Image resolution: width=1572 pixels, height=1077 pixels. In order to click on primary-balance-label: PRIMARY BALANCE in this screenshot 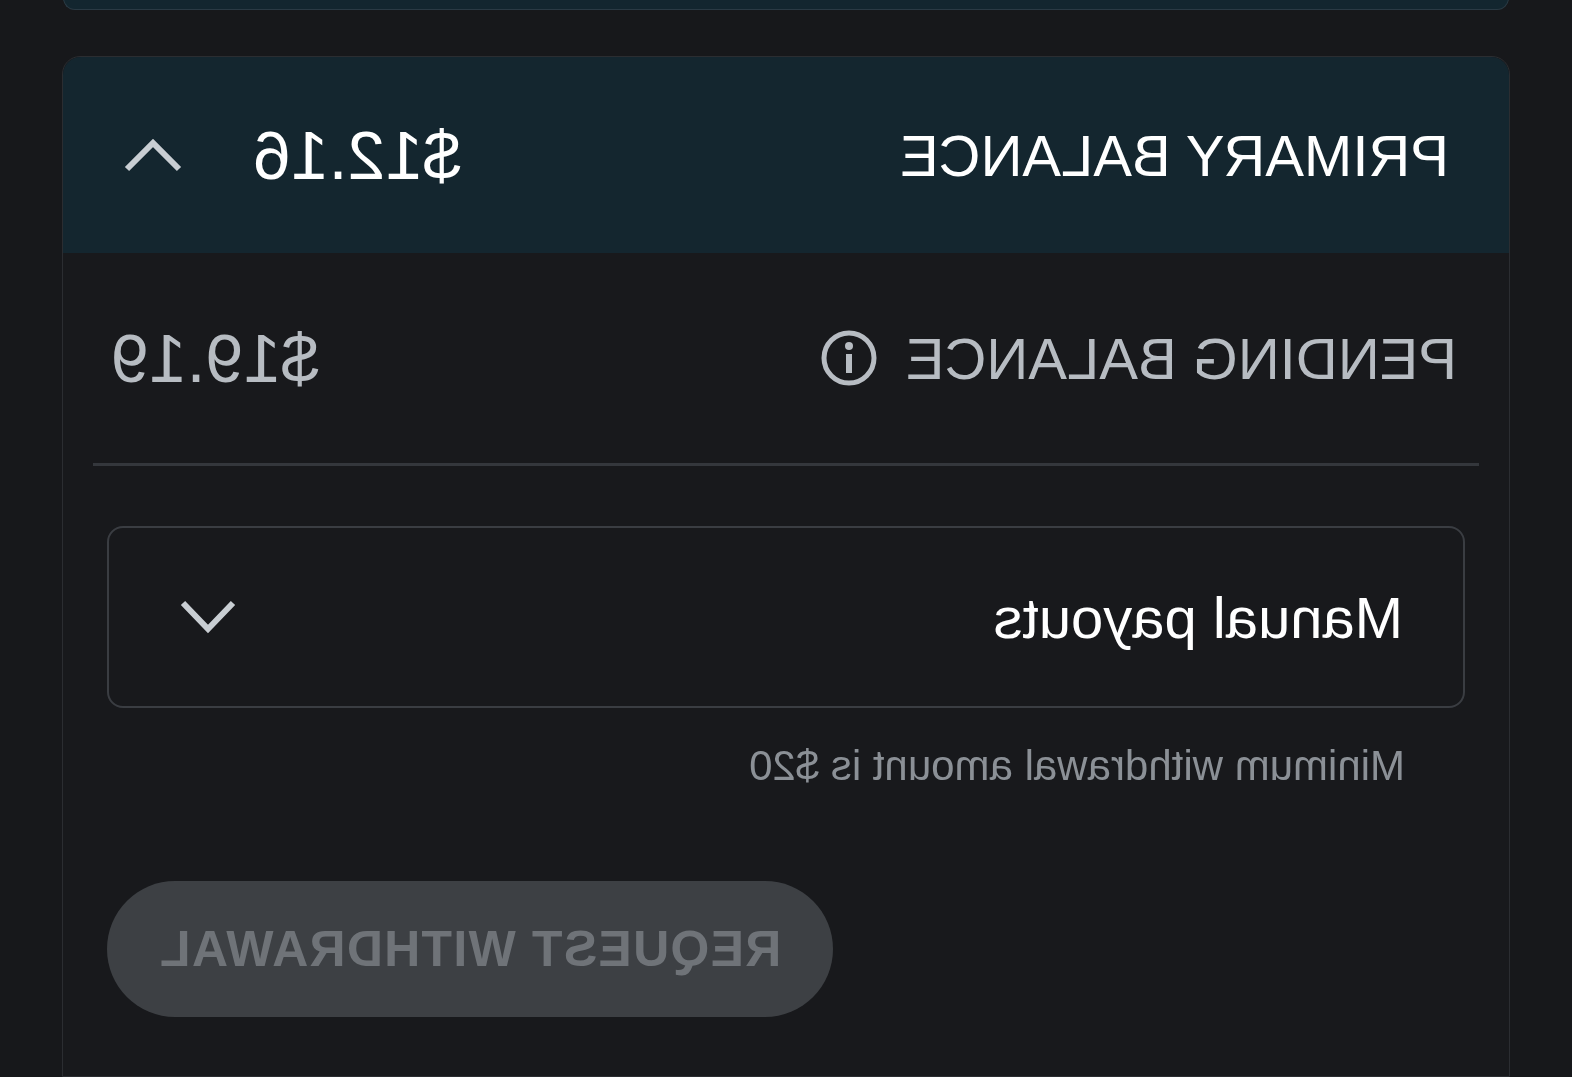, I will do `click(1174, 155)`.